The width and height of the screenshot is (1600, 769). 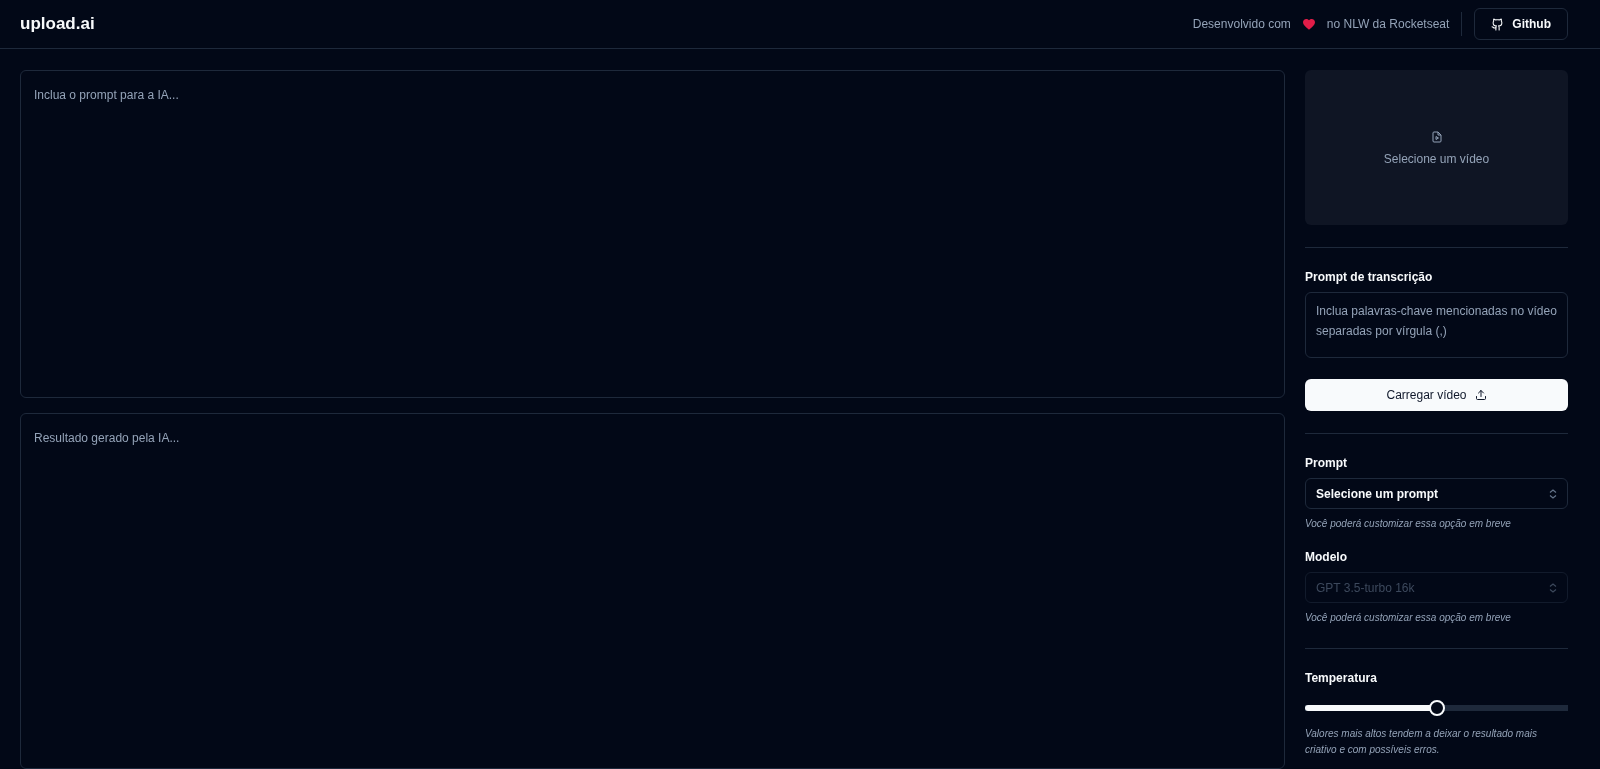 What do you see at coordinates (1436, 708) in the screenshot?
I see `slider-thumb` at bounding box center [1436, 708].